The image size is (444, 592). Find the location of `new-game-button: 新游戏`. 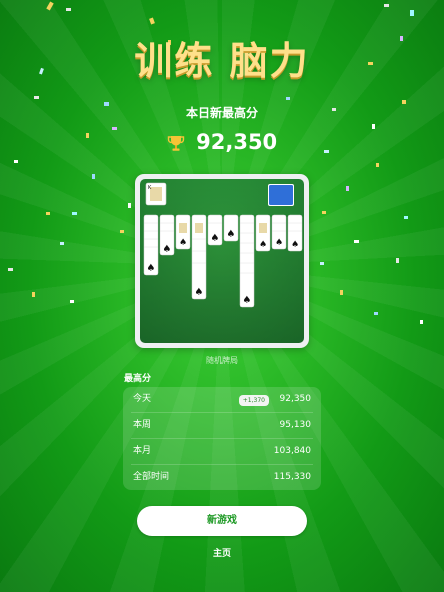

new-game-button: 新游戏 is located at coordinates (222, 521).